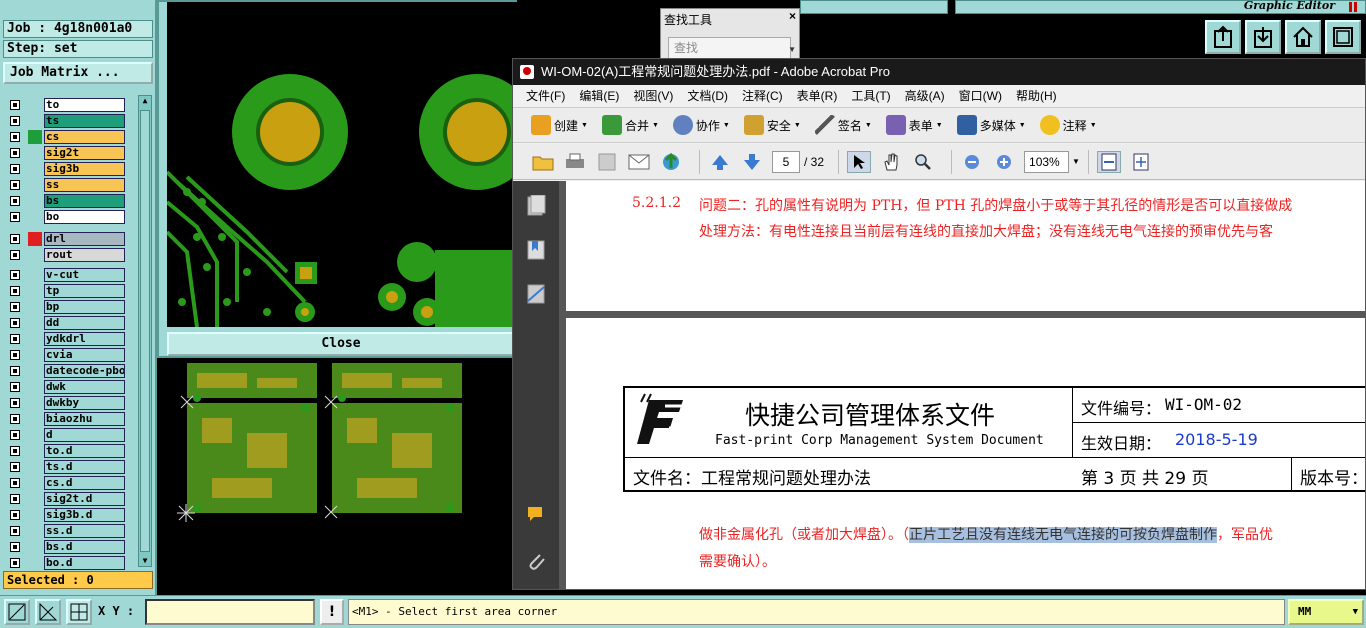 The height and width of the screenshot is (628, 1366). I want to click on layer-row-bo: bo, so click(65, 216).